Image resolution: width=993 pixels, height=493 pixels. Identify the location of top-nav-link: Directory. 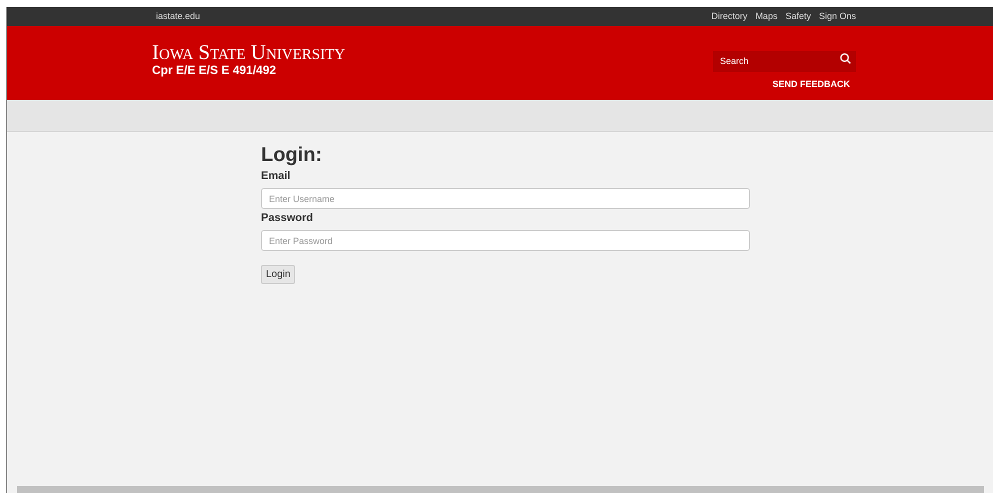
(729, 17).